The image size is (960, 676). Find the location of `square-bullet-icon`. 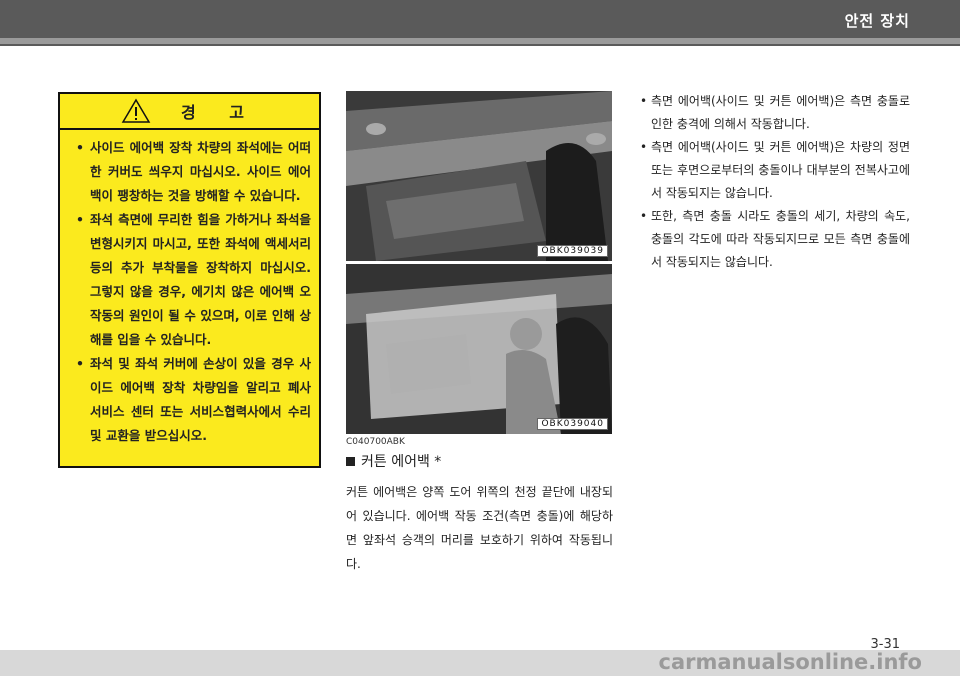

square-bullet-icon is located at coordinates (350, 461).